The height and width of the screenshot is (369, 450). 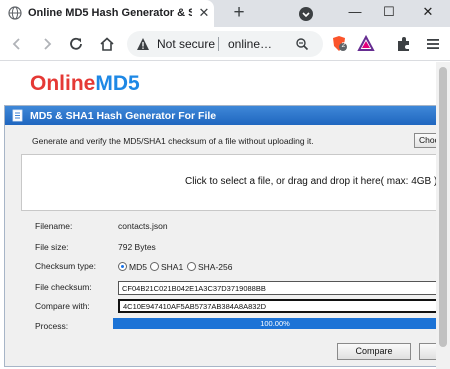 What do you see at coordinates (218, 44) in the screenshot?
I see `omnibox-divider` at bounding box center [218, 44].